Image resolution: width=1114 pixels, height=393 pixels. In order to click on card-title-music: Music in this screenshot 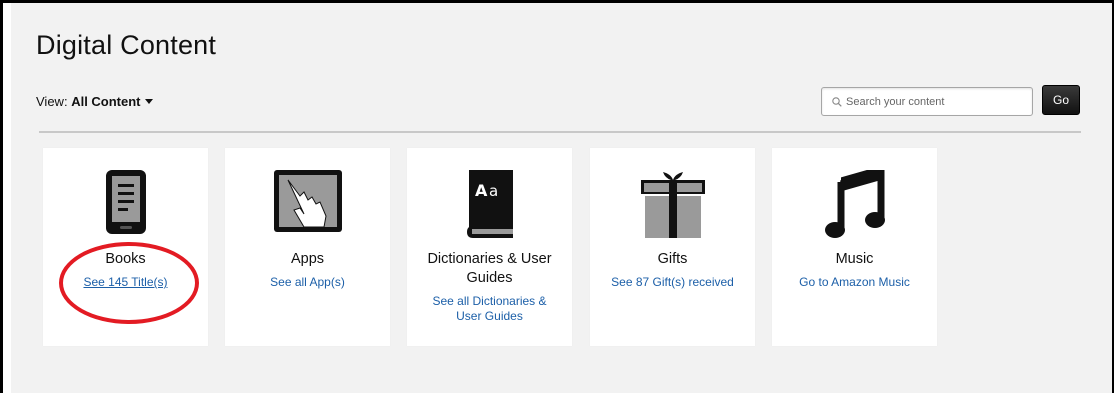, I will do `click(854, 259)`.